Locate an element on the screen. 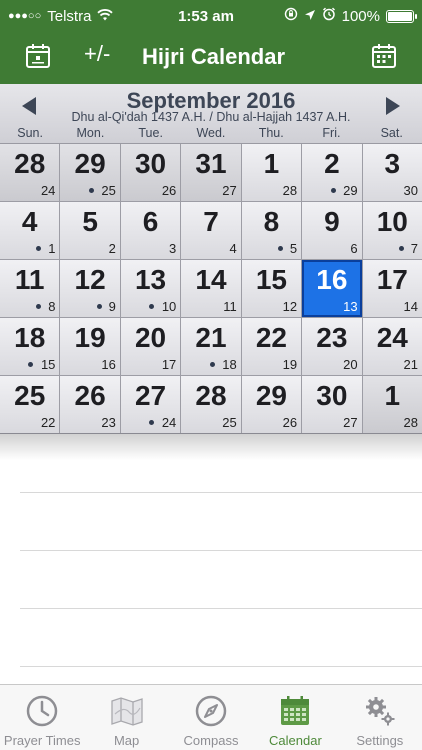 The width and height of the screenshot is (422, 750). calendar-day-cell: 17 14 is located at coordinates (392, 288).